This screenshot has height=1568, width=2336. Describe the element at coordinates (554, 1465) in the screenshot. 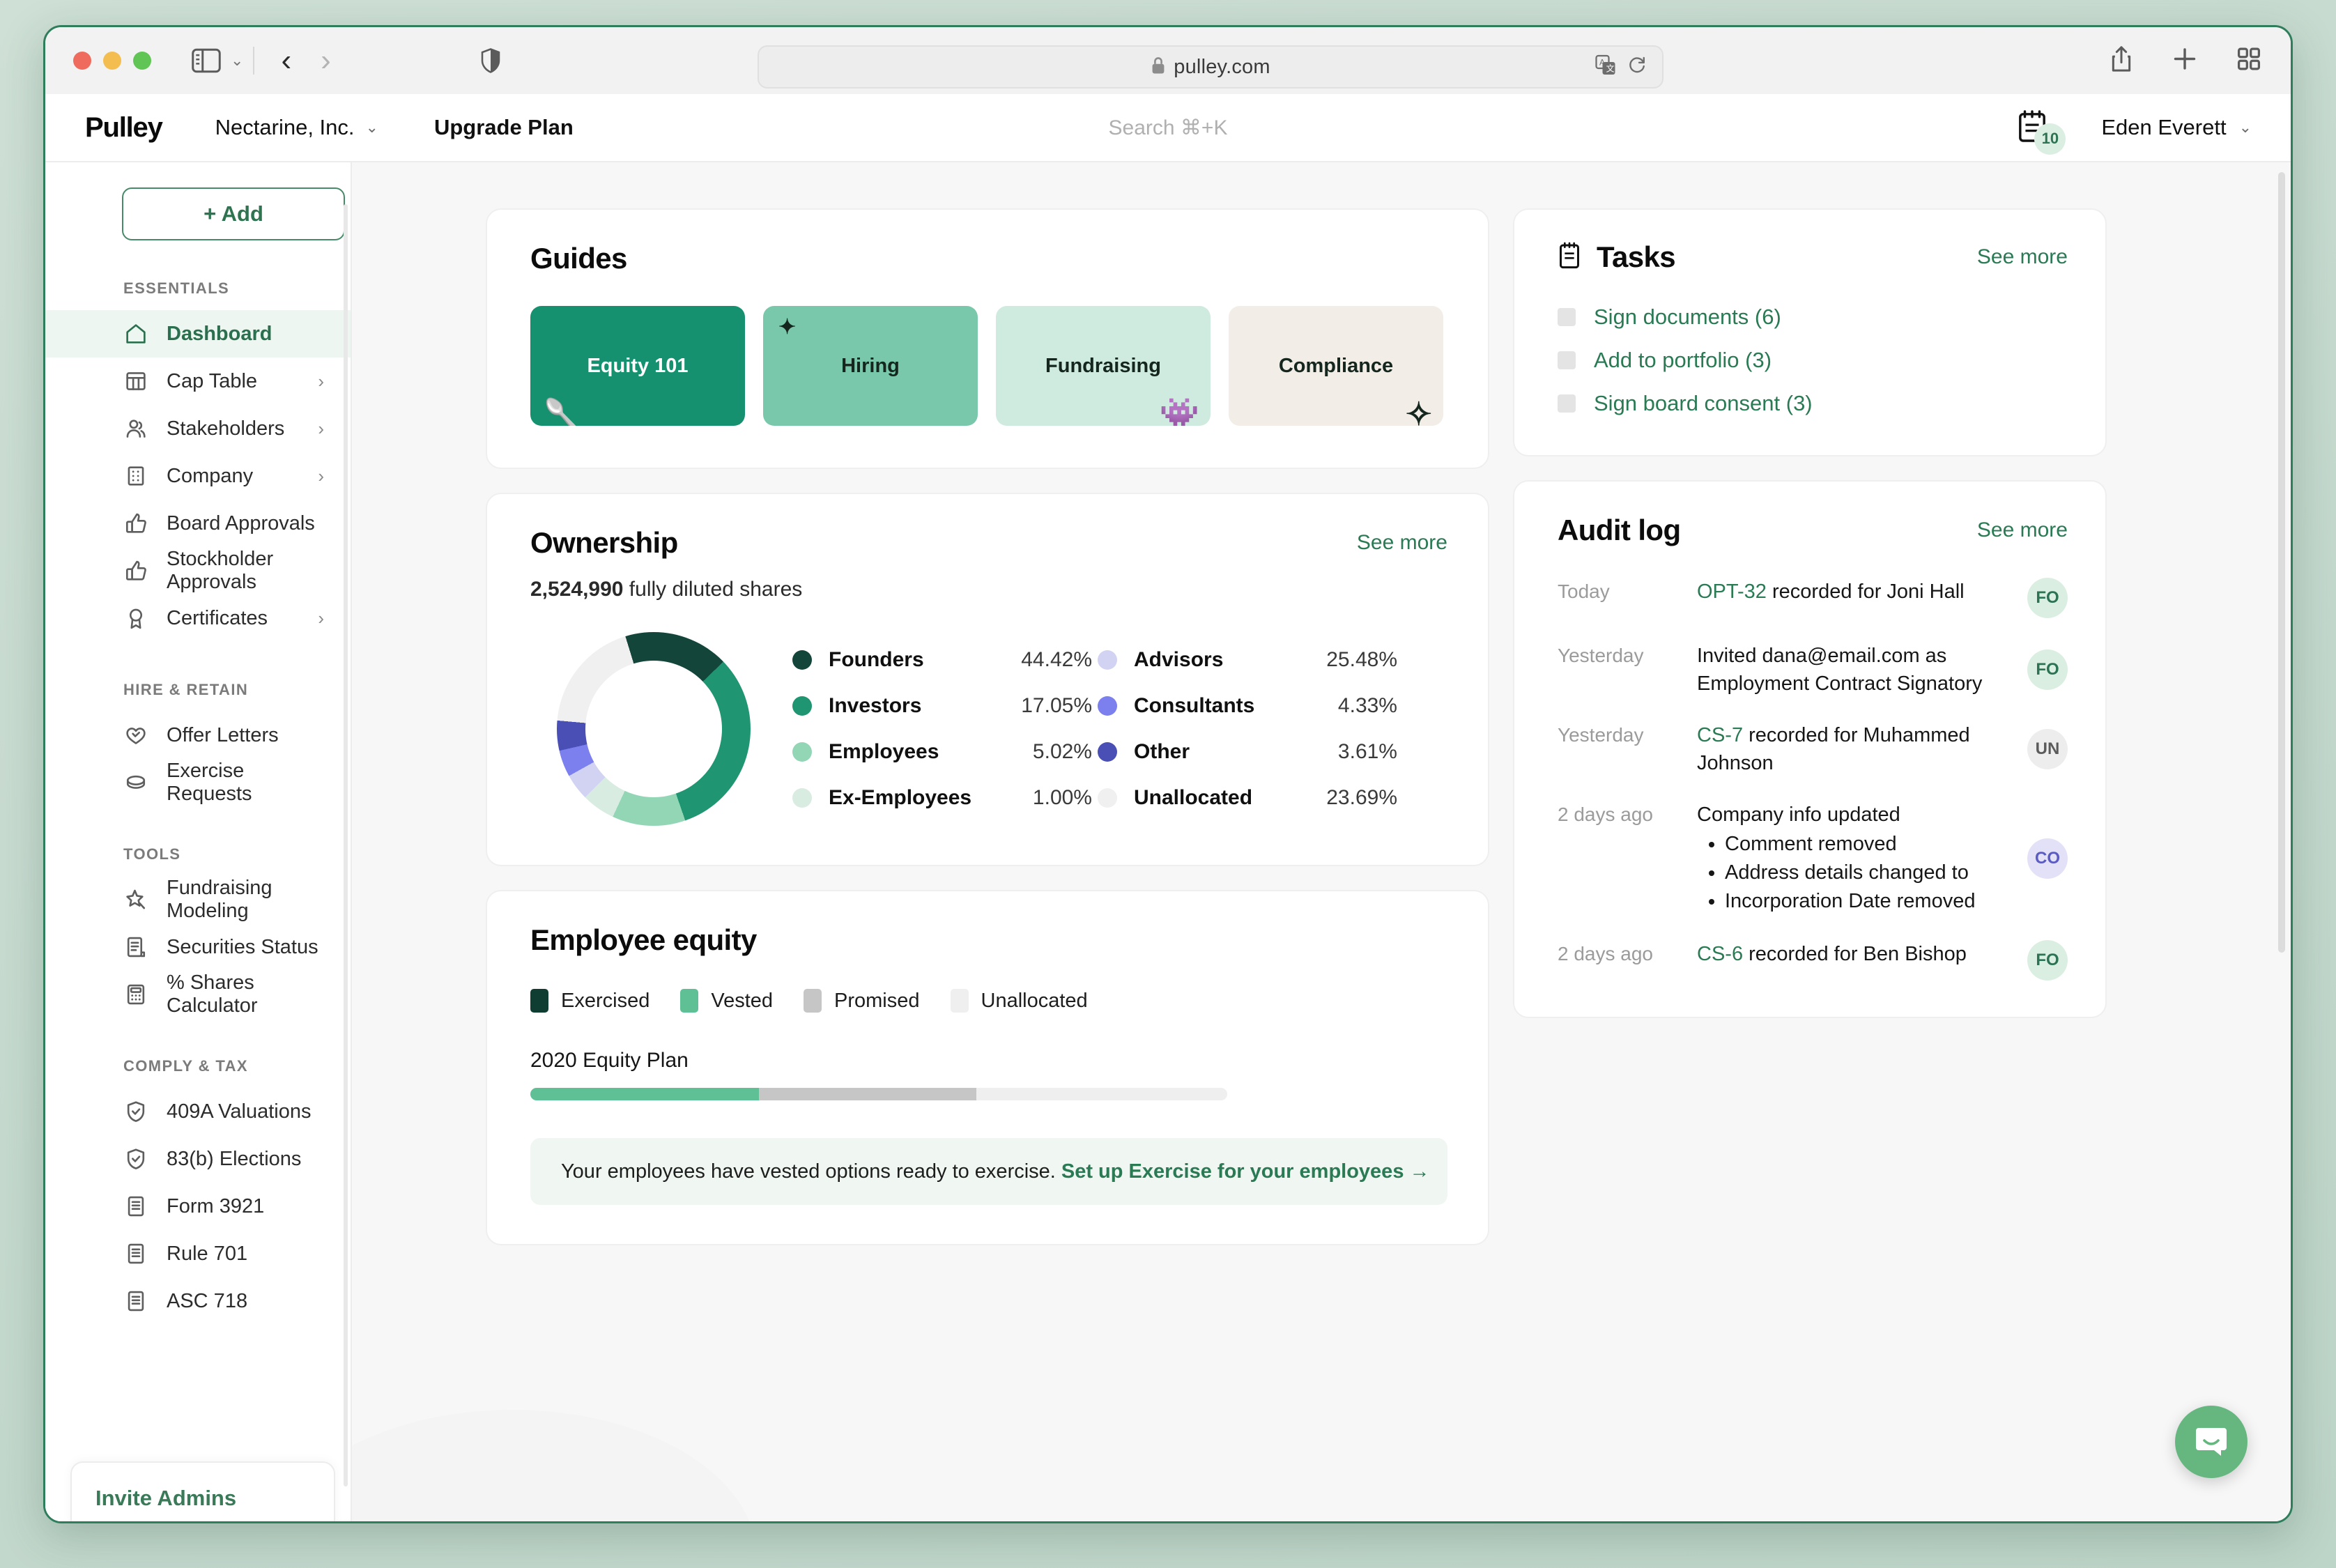

I see `decorative-arc` at that location.